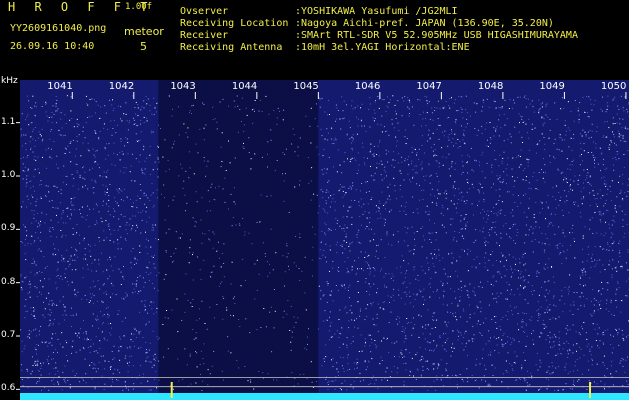  Describe the element at coordinates (8, 175) in the screenshot. I see `y-tick-label: 1.0` at that location.